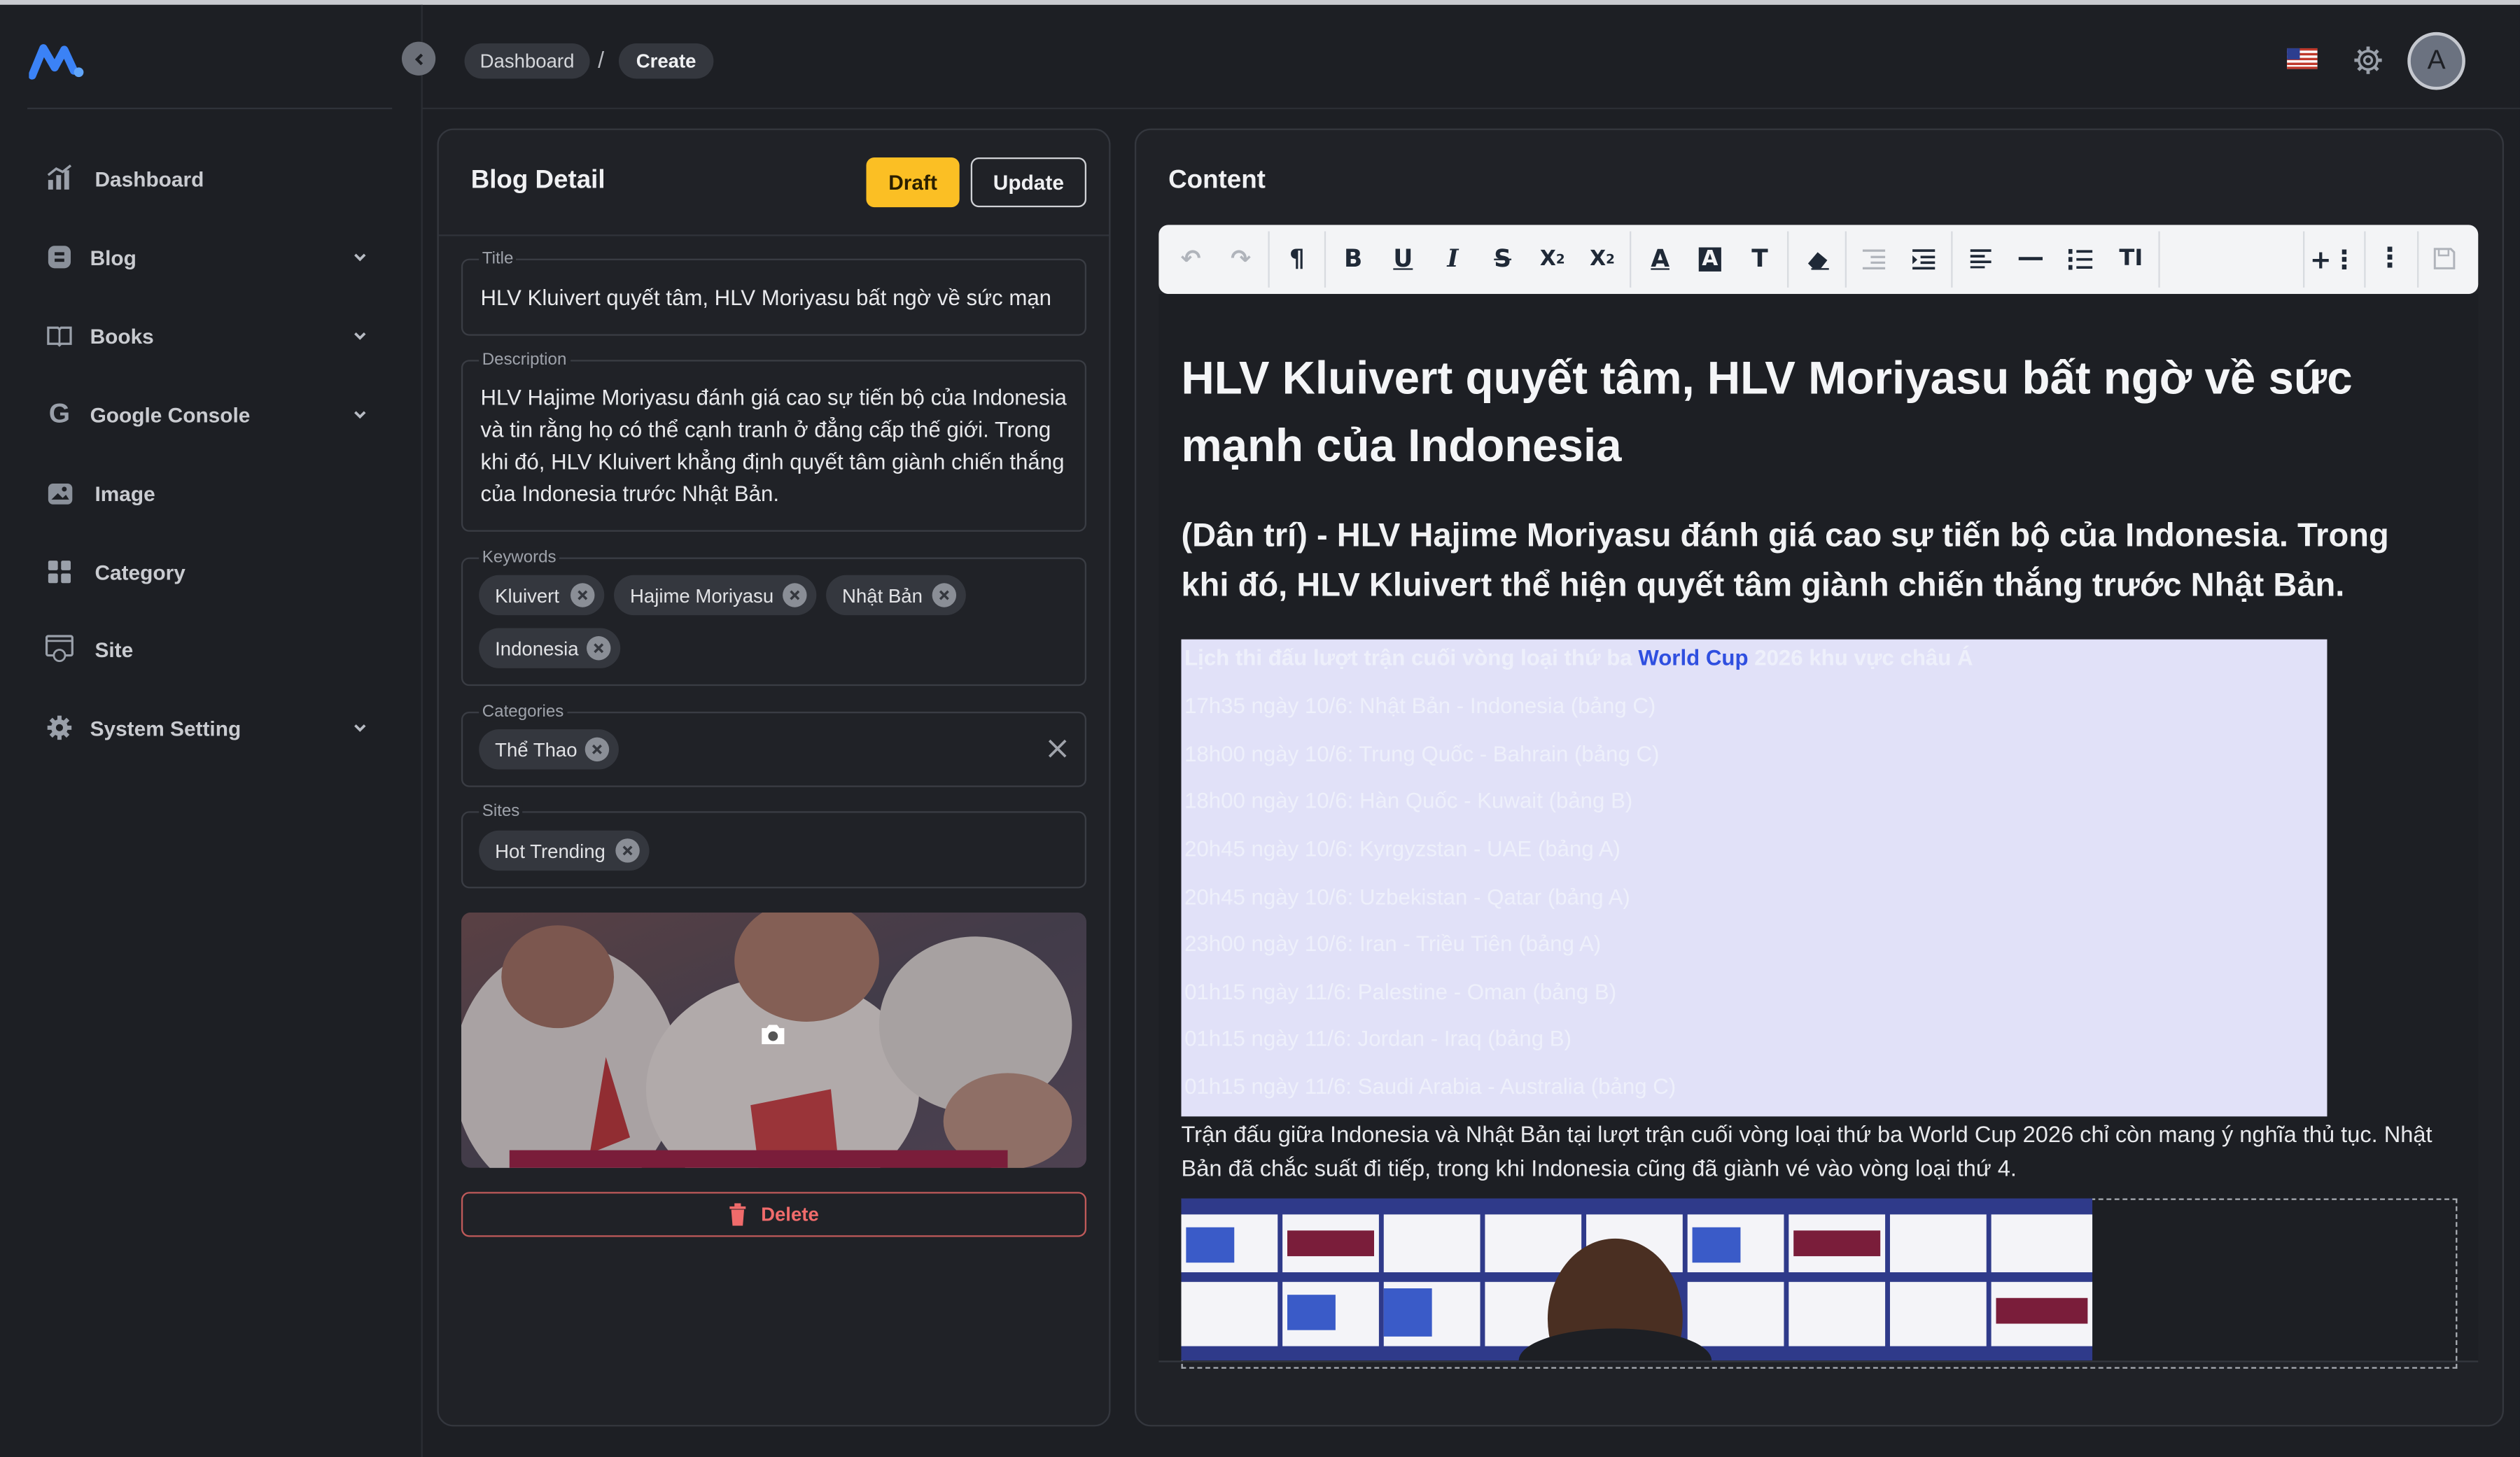 The height and width of the screenshot is (1457, 2520). Describe the element at coordinates (210, 336) in the screenshot. I see `sidebar-item-books: Books` at that location.